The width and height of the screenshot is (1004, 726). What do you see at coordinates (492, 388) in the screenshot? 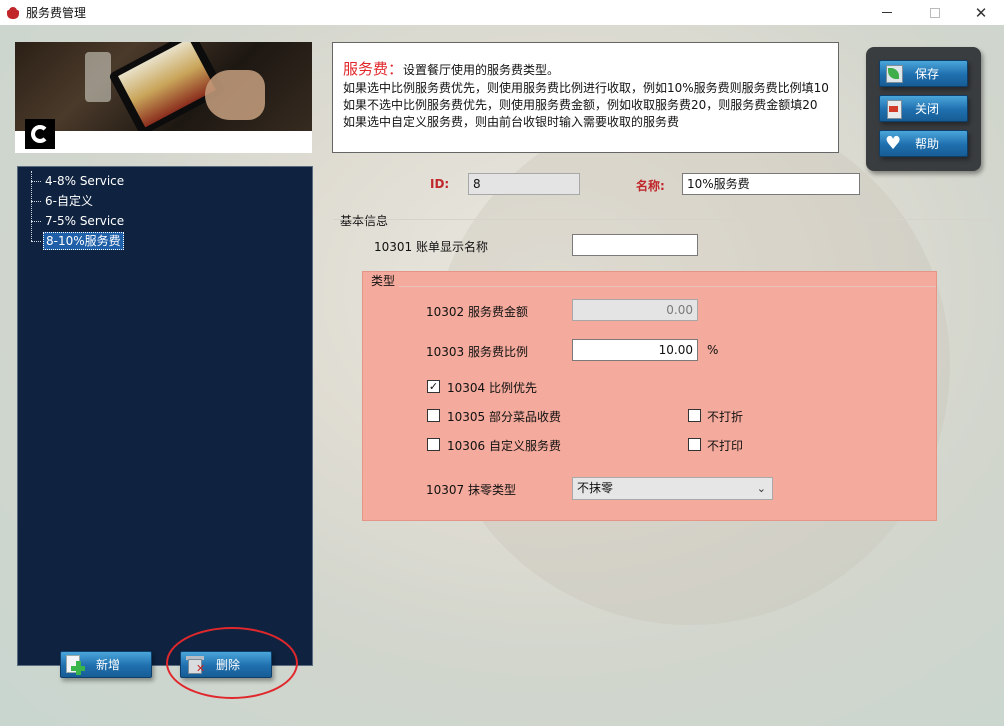
I see `ratio-priority-label: 10304 比例优先` at bounding box center [492, 388].